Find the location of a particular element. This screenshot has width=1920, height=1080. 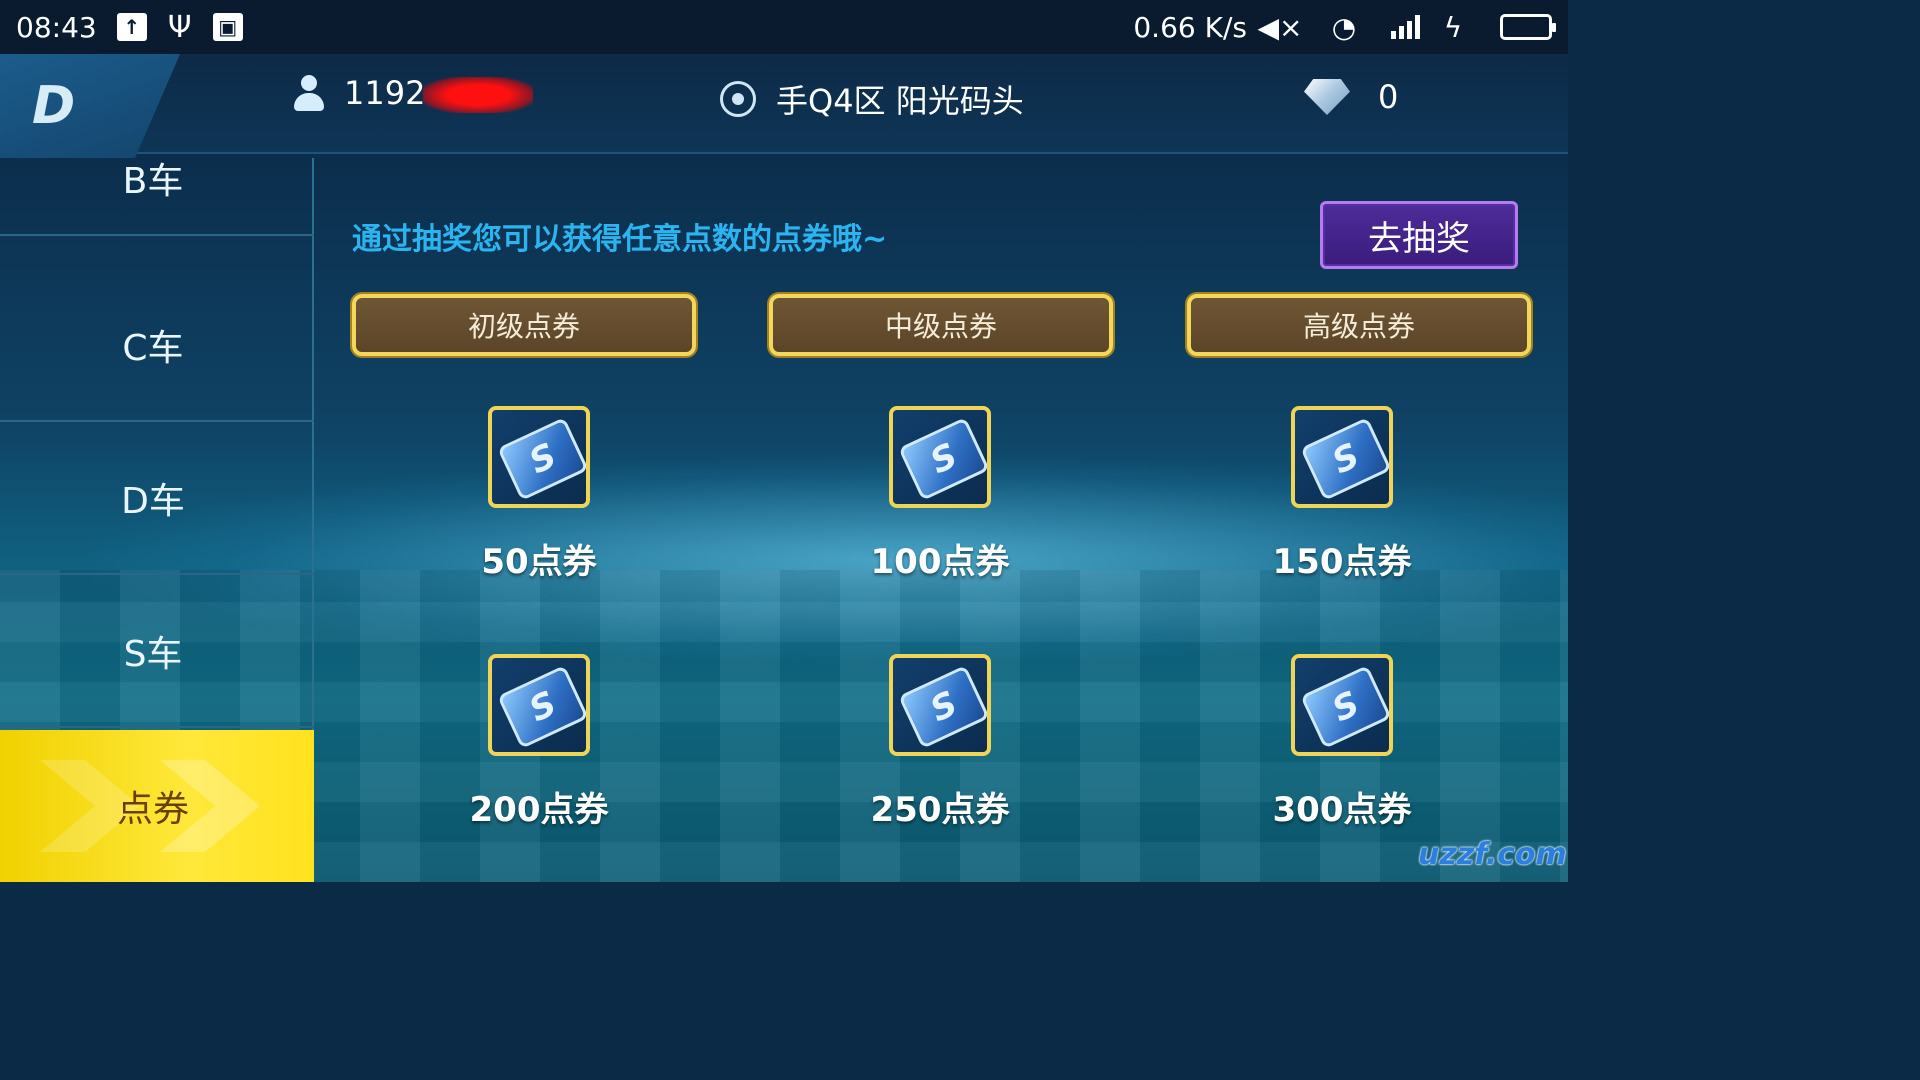

sidebar-item-d: D车 is located at coordinates (157, 499).